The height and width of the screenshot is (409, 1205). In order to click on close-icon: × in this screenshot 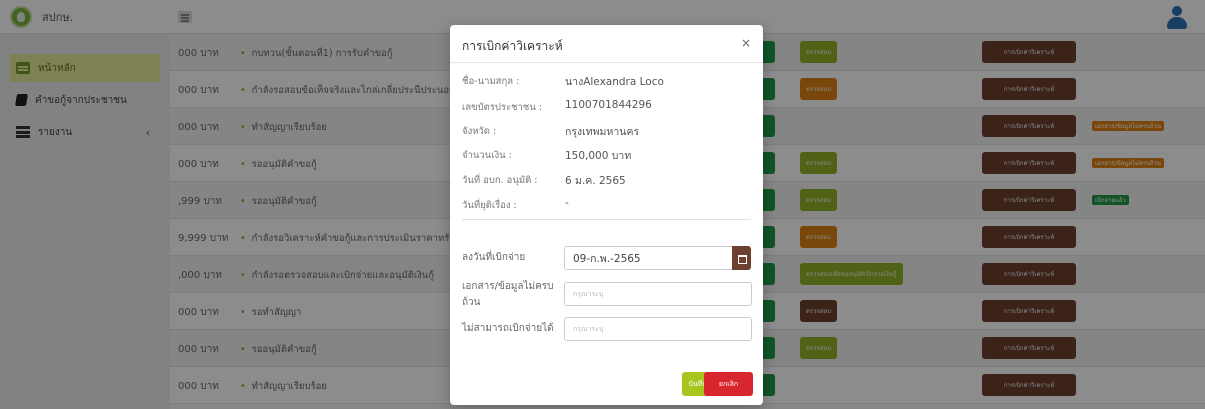, I will do `click(746, 43)`.